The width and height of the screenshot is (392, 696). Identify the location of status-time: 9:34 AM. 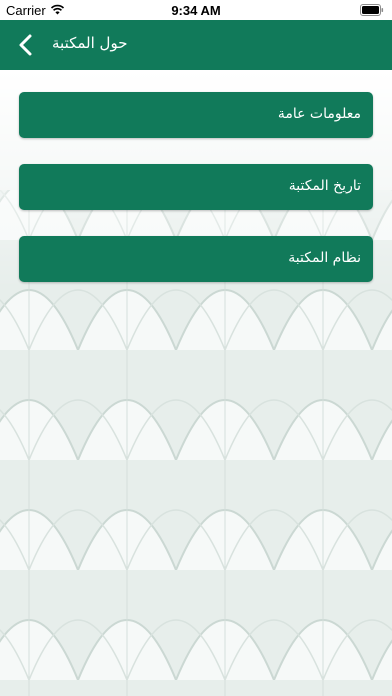
(196, 10).